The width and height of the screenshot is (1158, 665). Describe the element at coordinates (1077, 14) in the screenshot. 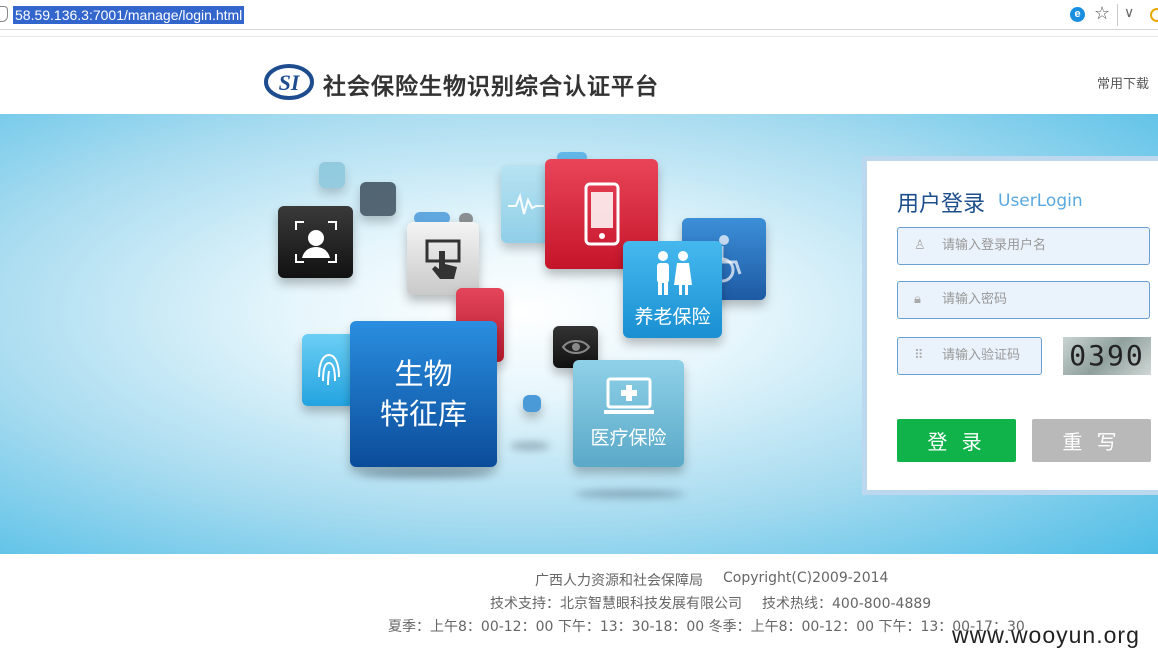

I see `ie-compat-icon: e` at that location.